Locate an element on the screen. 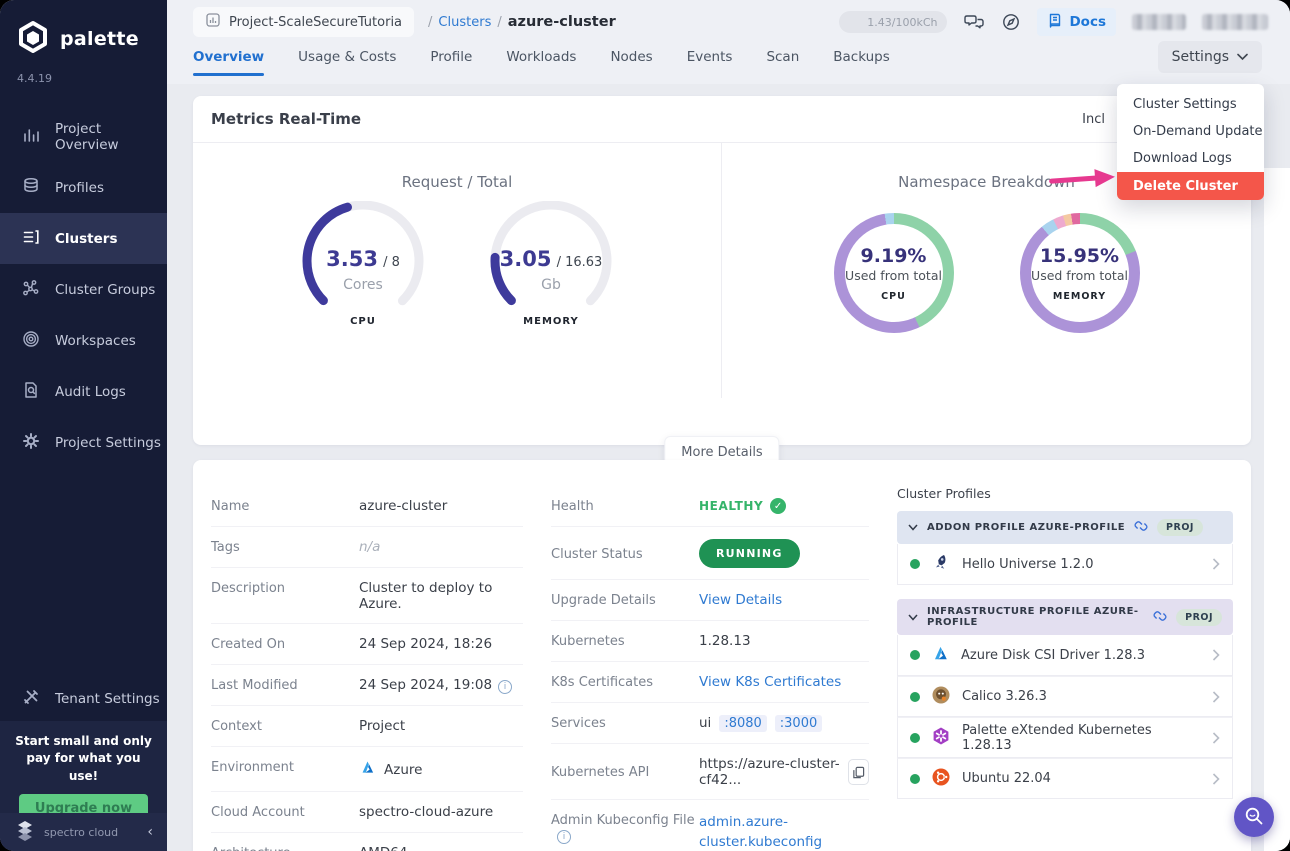  menu-item-on-demand-update: On-Demand Update is located at coordinates (1190, 131).